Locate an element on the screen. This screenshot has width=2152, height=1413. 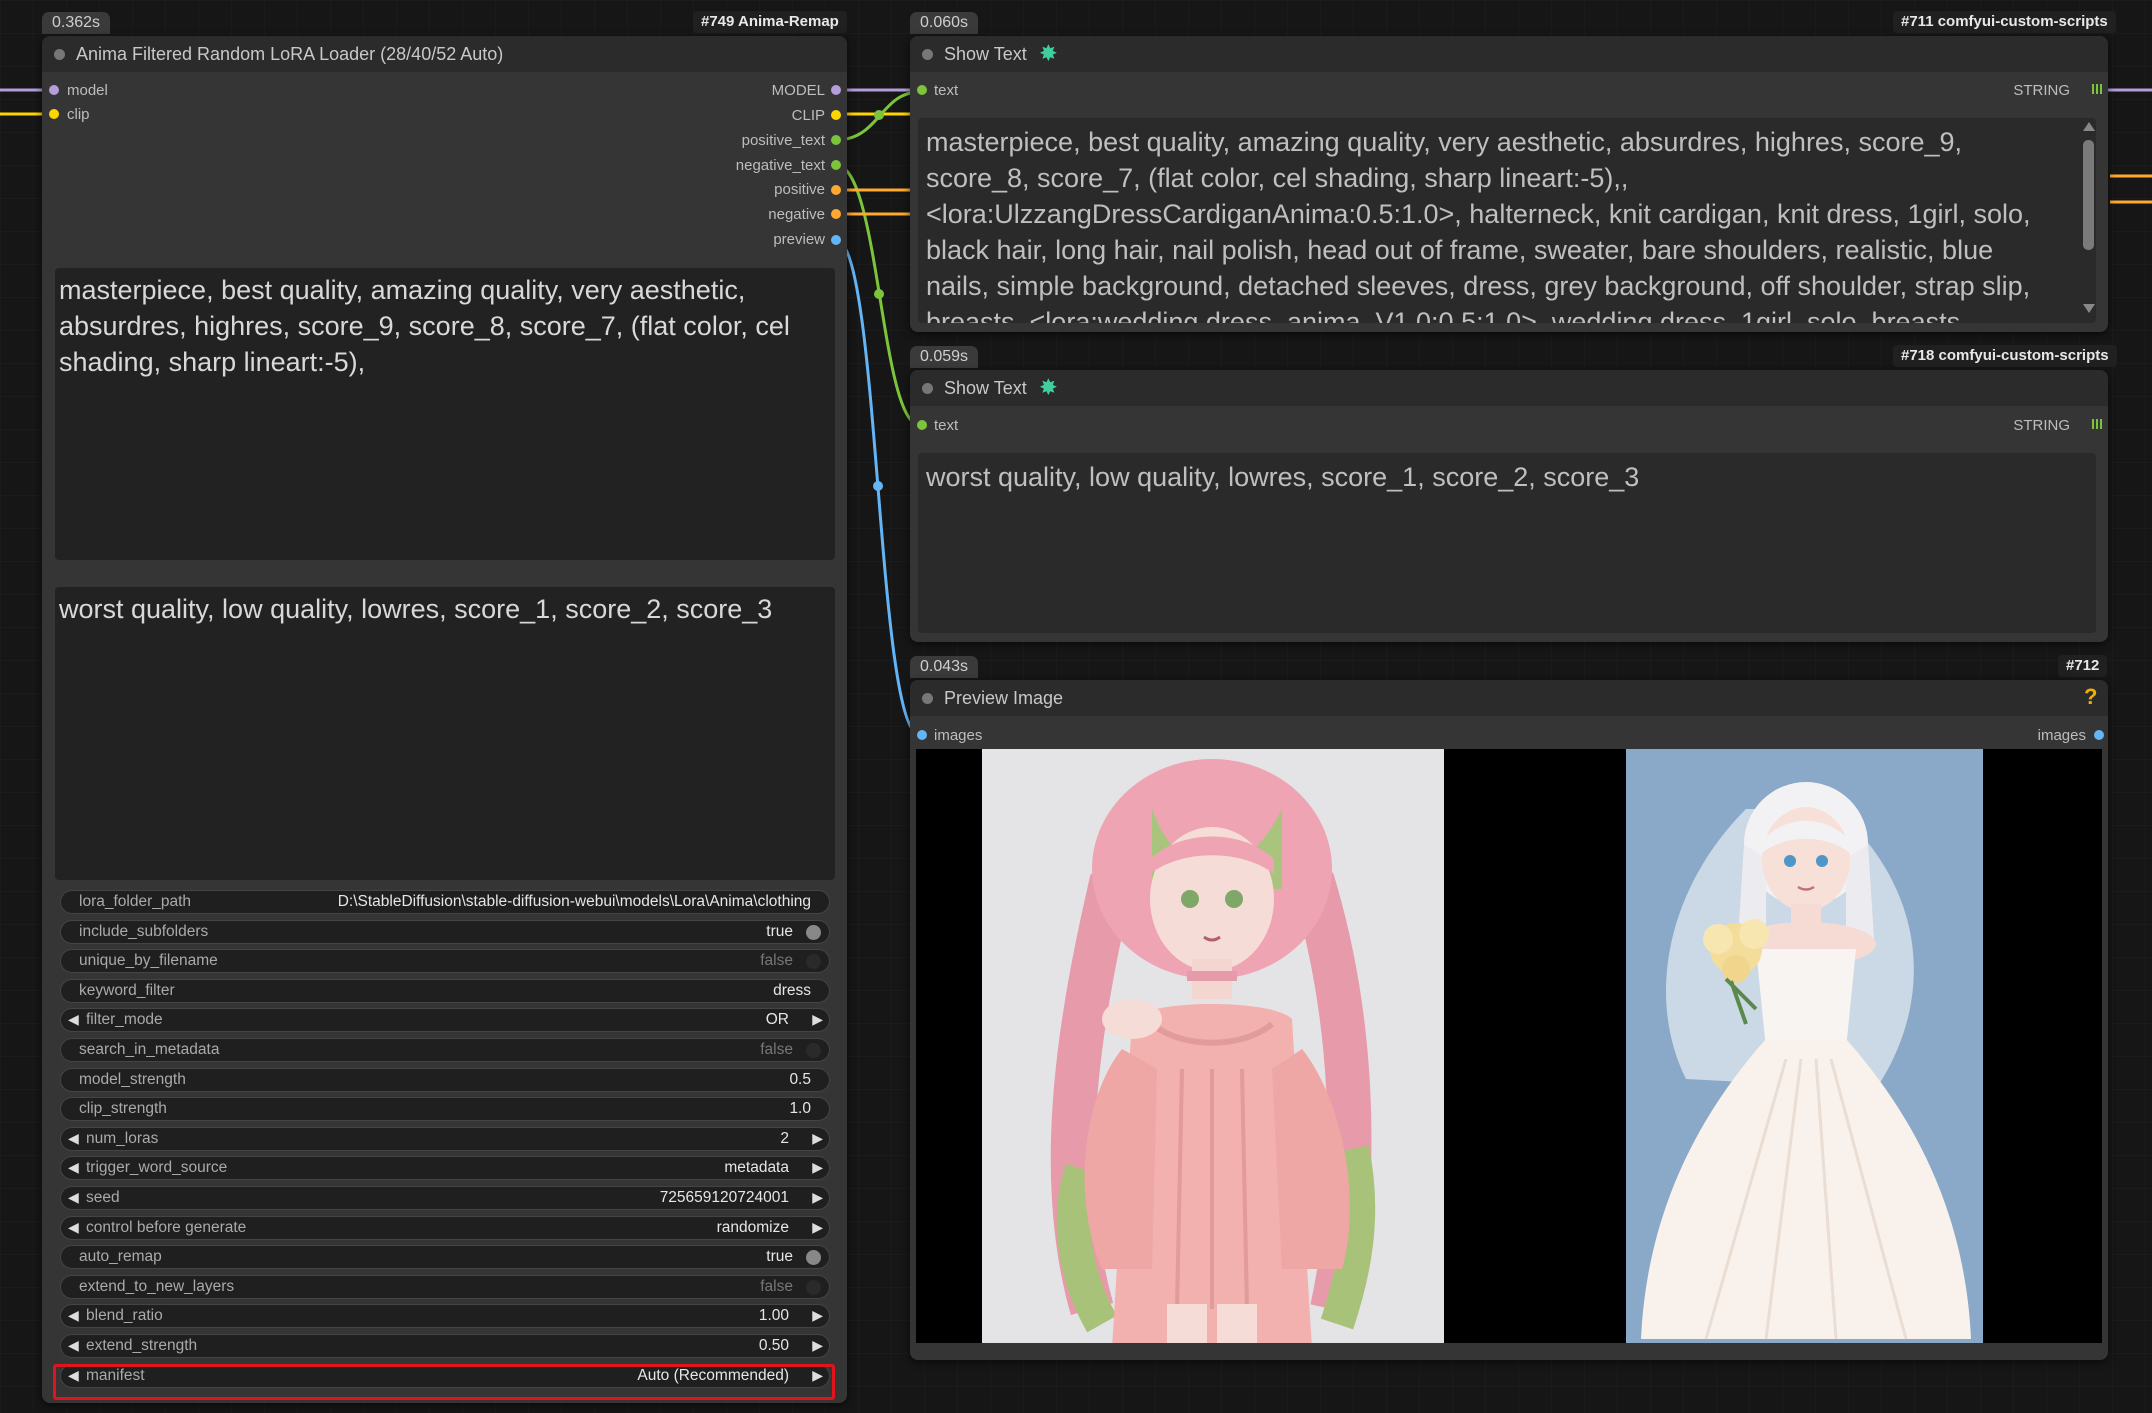
node-id-tag: #718 comfyui-custom-scripts is located at coordinates (2005, 356).